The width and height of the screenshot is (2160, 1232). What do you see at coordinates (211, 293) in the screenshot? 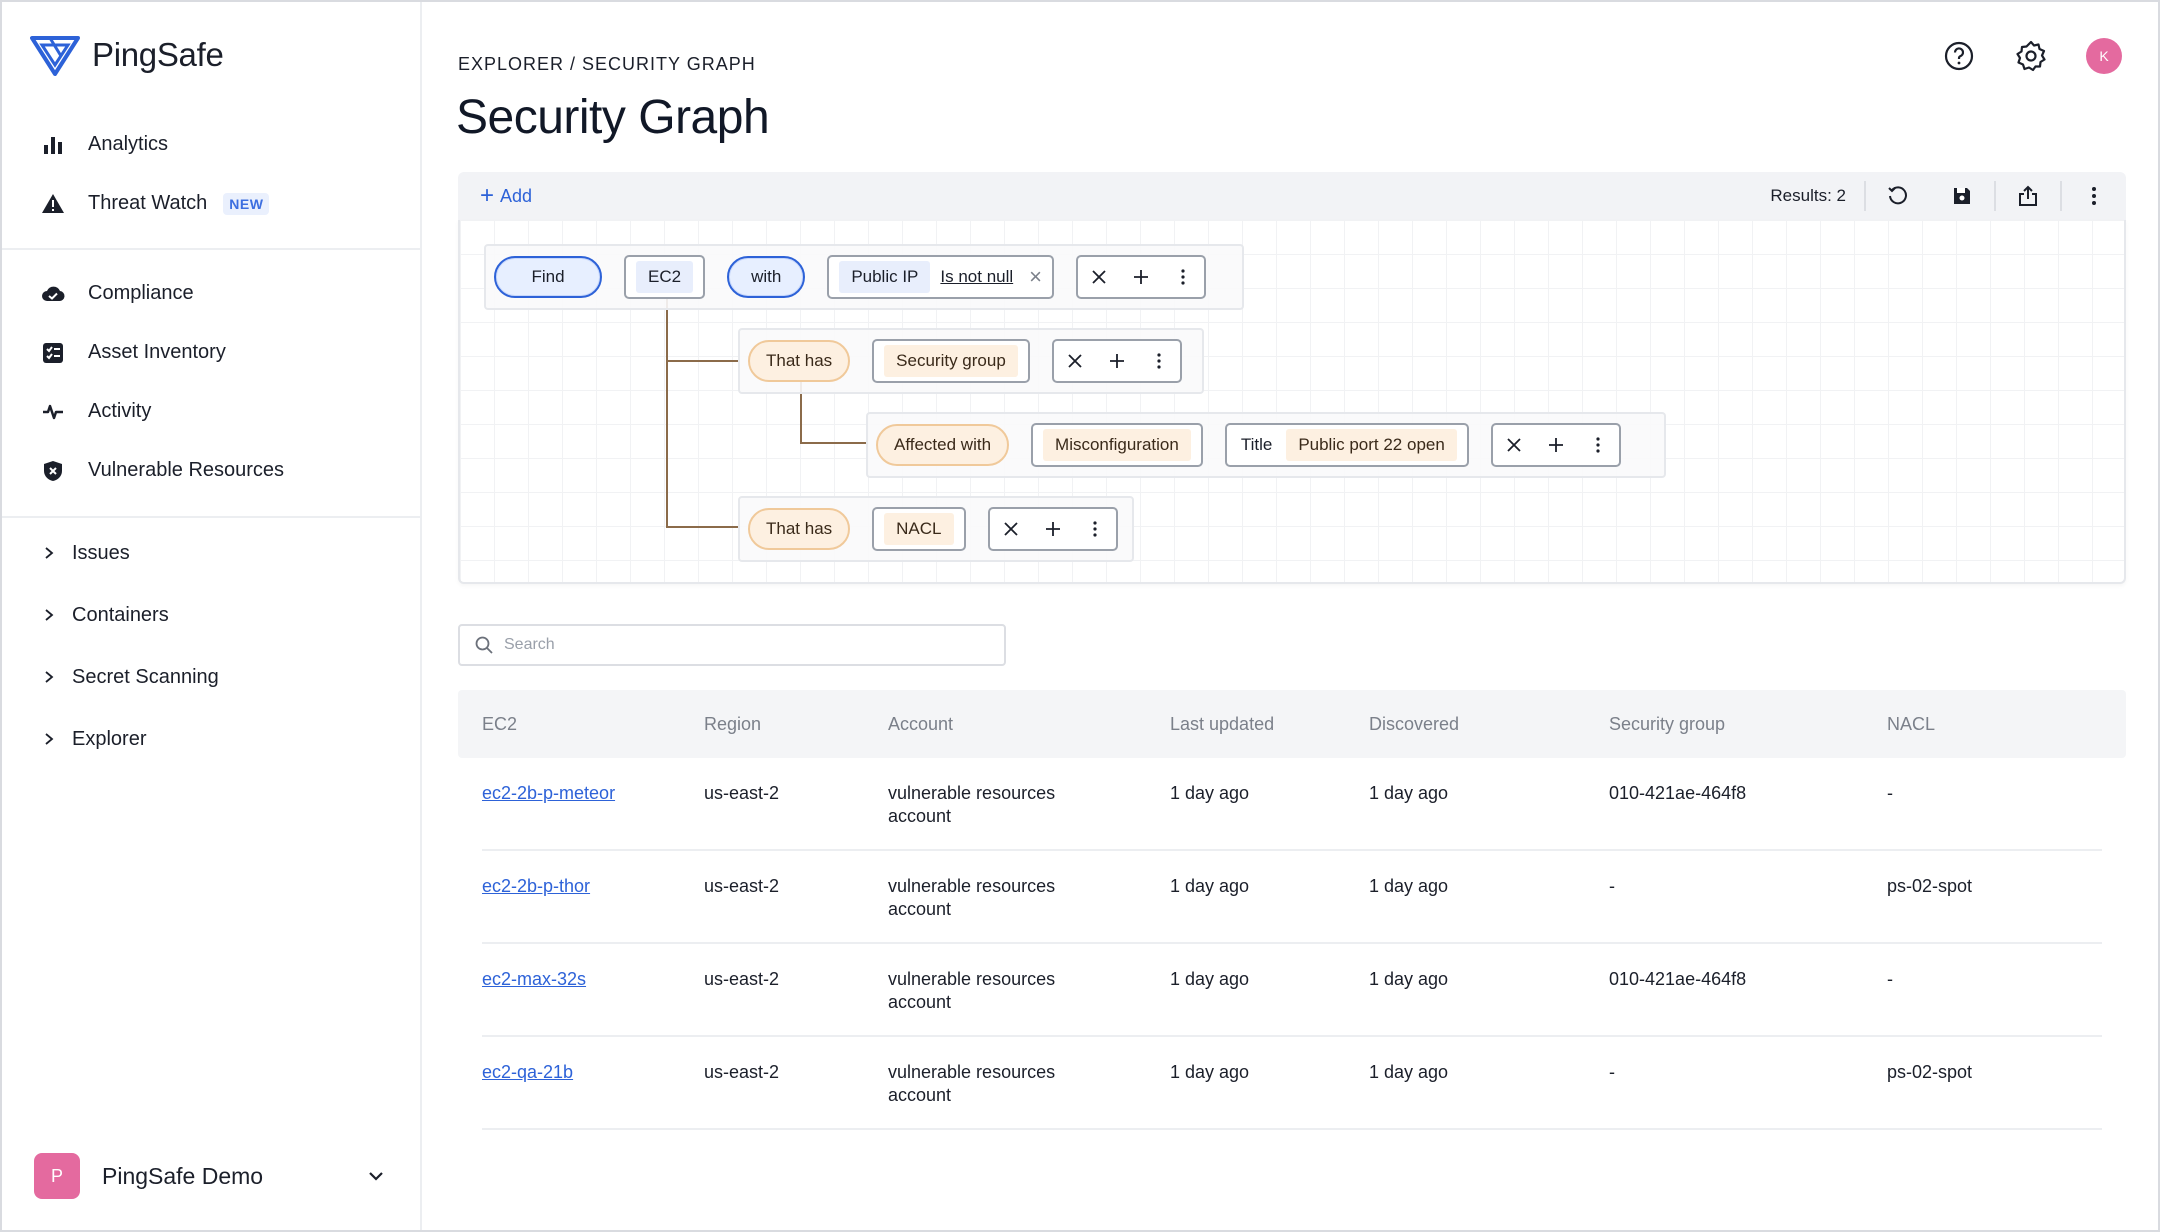
I see `sidebar-item-compliance: Compliance` at bounding box center [211, 293].